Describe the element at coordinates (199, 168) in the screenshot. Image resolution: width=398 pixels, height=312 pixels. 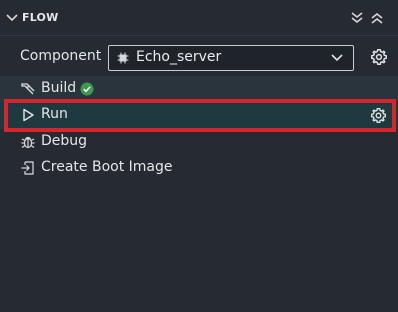
I see `flow-item-create-boot-image: Create Boot Image` at that location.